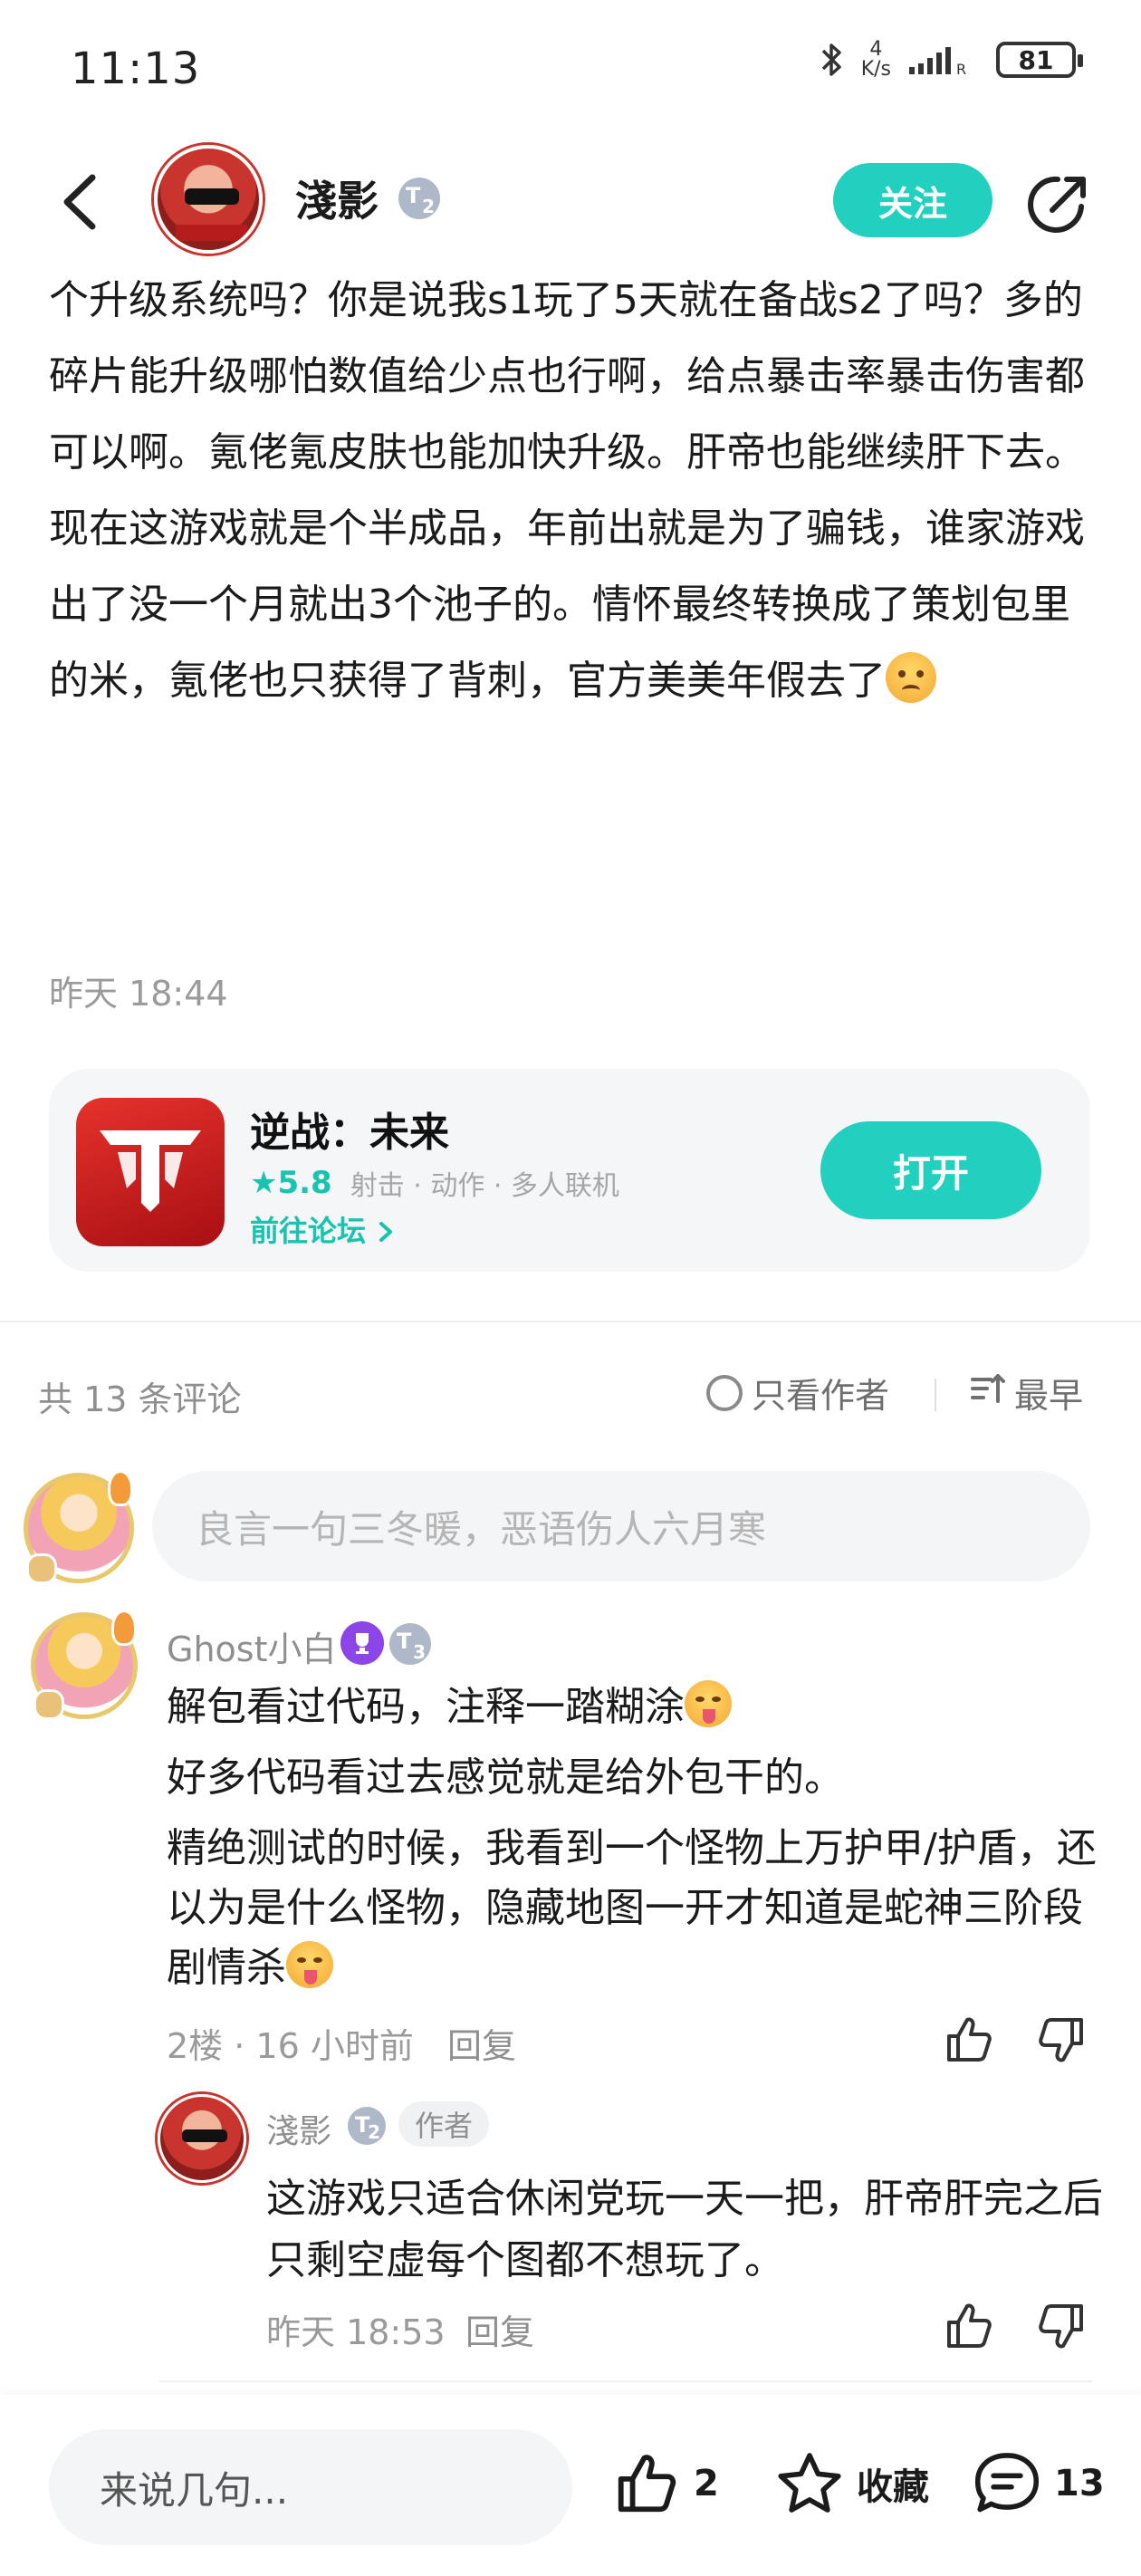 The height and width of the screenshot is (2576, 1141). I want to click on star-icon: ★, so click(264, 1183).